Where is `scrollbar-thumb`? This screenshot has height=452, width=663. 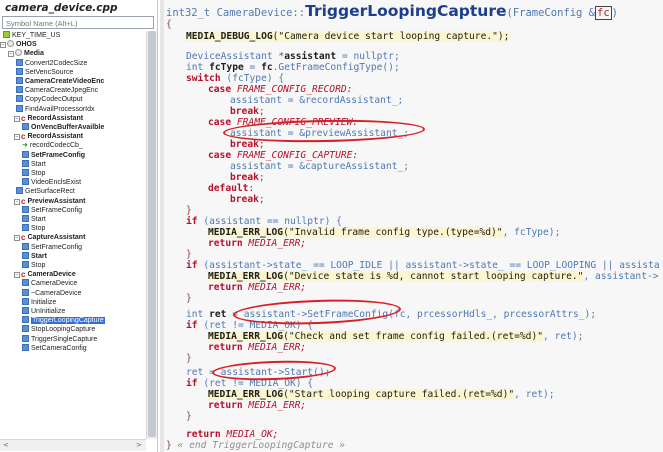
scrollbar-thumb is located at coordinates (152, 234).